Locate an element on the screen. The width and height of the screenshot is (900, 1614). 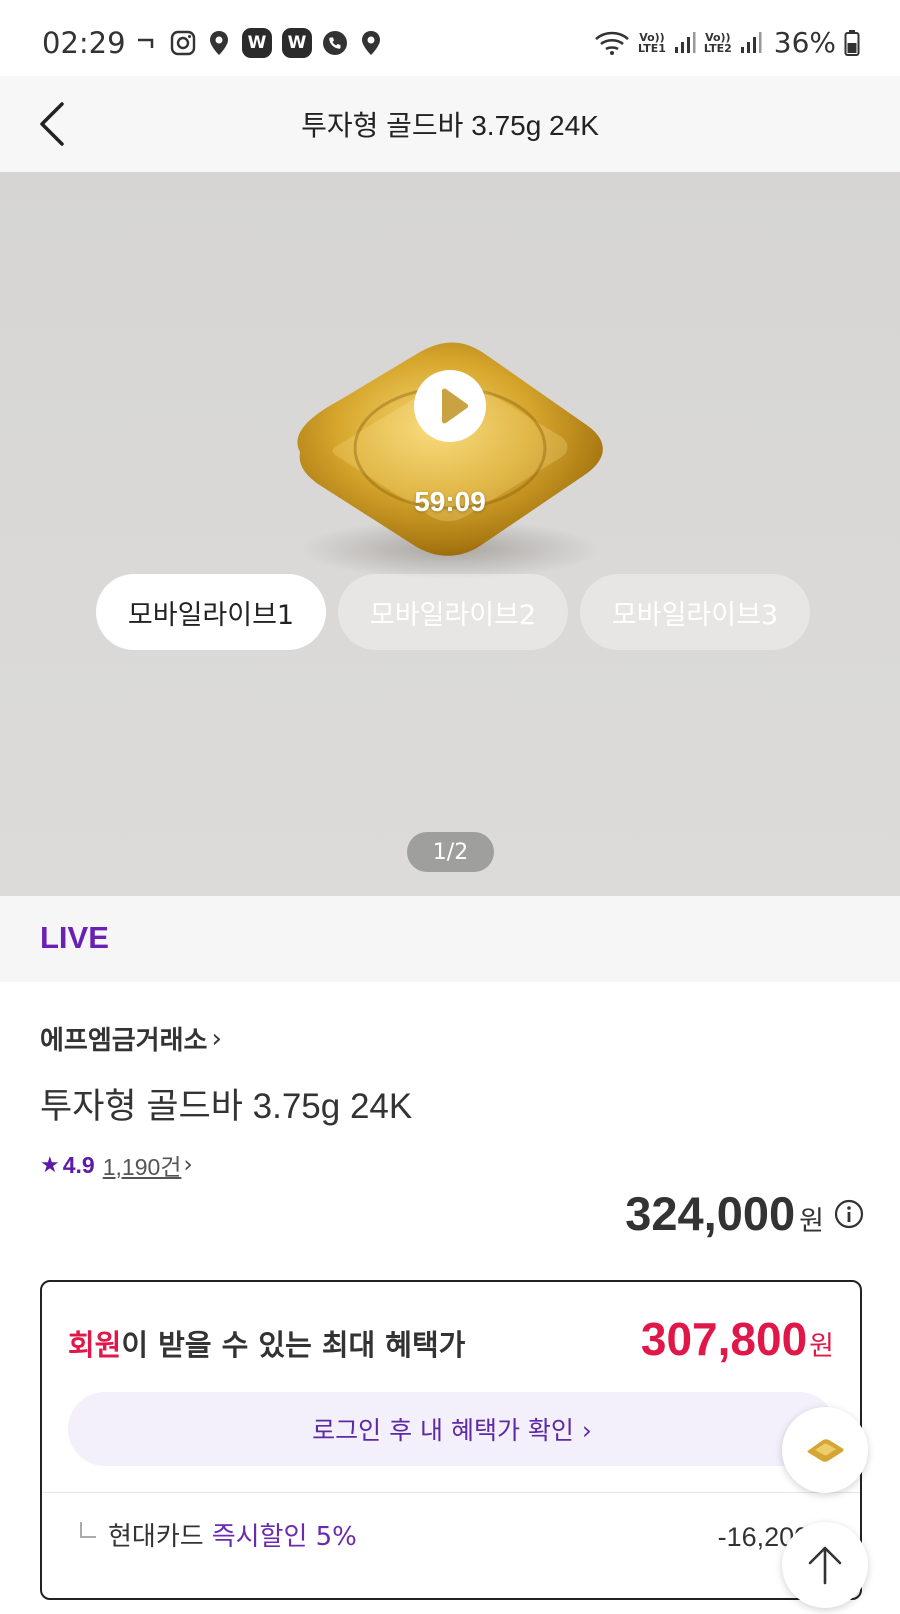
star-icon: ★ is located at coordinates (50, 1165).